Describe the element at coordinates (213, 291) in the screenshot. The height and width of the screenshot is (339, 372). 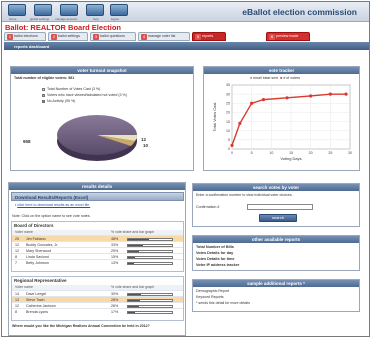
I see `additional-report-item: Demographic Report` at that location.